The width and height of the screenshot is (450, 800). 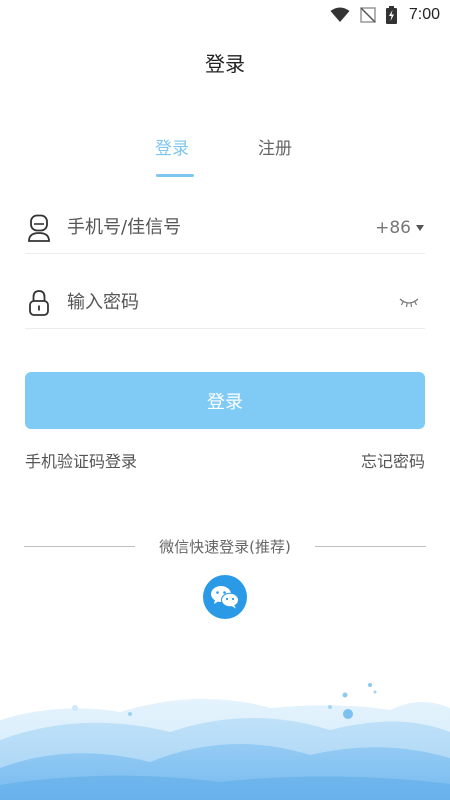 What do you see at coordinates (424, 14) in the screenshot?
I see `status-time: 7:00` at bounding box center [424, 14].